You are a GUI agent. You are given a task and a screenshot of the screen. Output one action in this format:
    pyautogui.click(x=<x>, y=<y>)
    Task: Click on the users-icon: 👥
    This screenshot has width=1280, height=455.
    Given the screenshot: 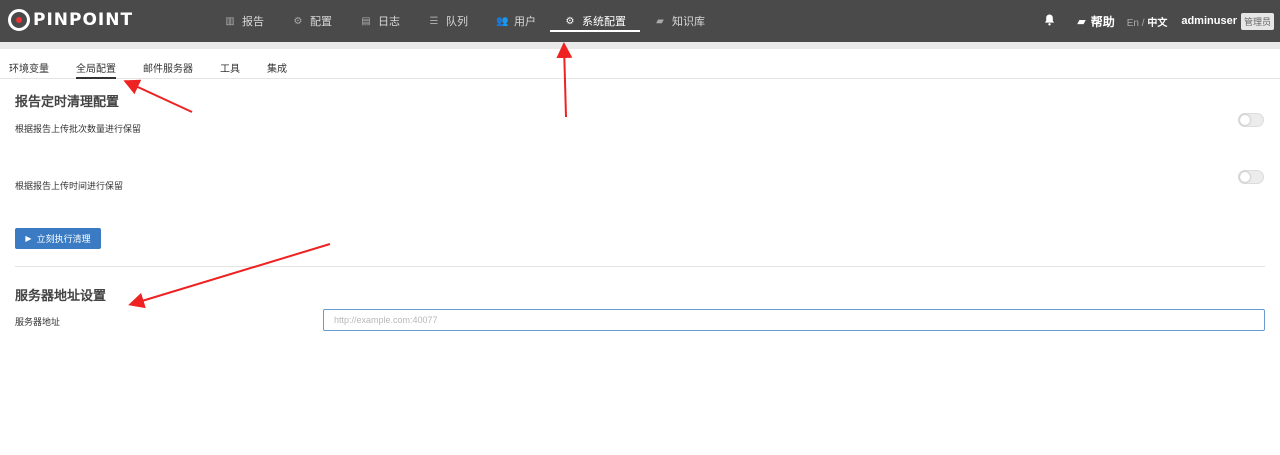 What is the action you would take?
    pyautogui.click(x=502, y=21)
    